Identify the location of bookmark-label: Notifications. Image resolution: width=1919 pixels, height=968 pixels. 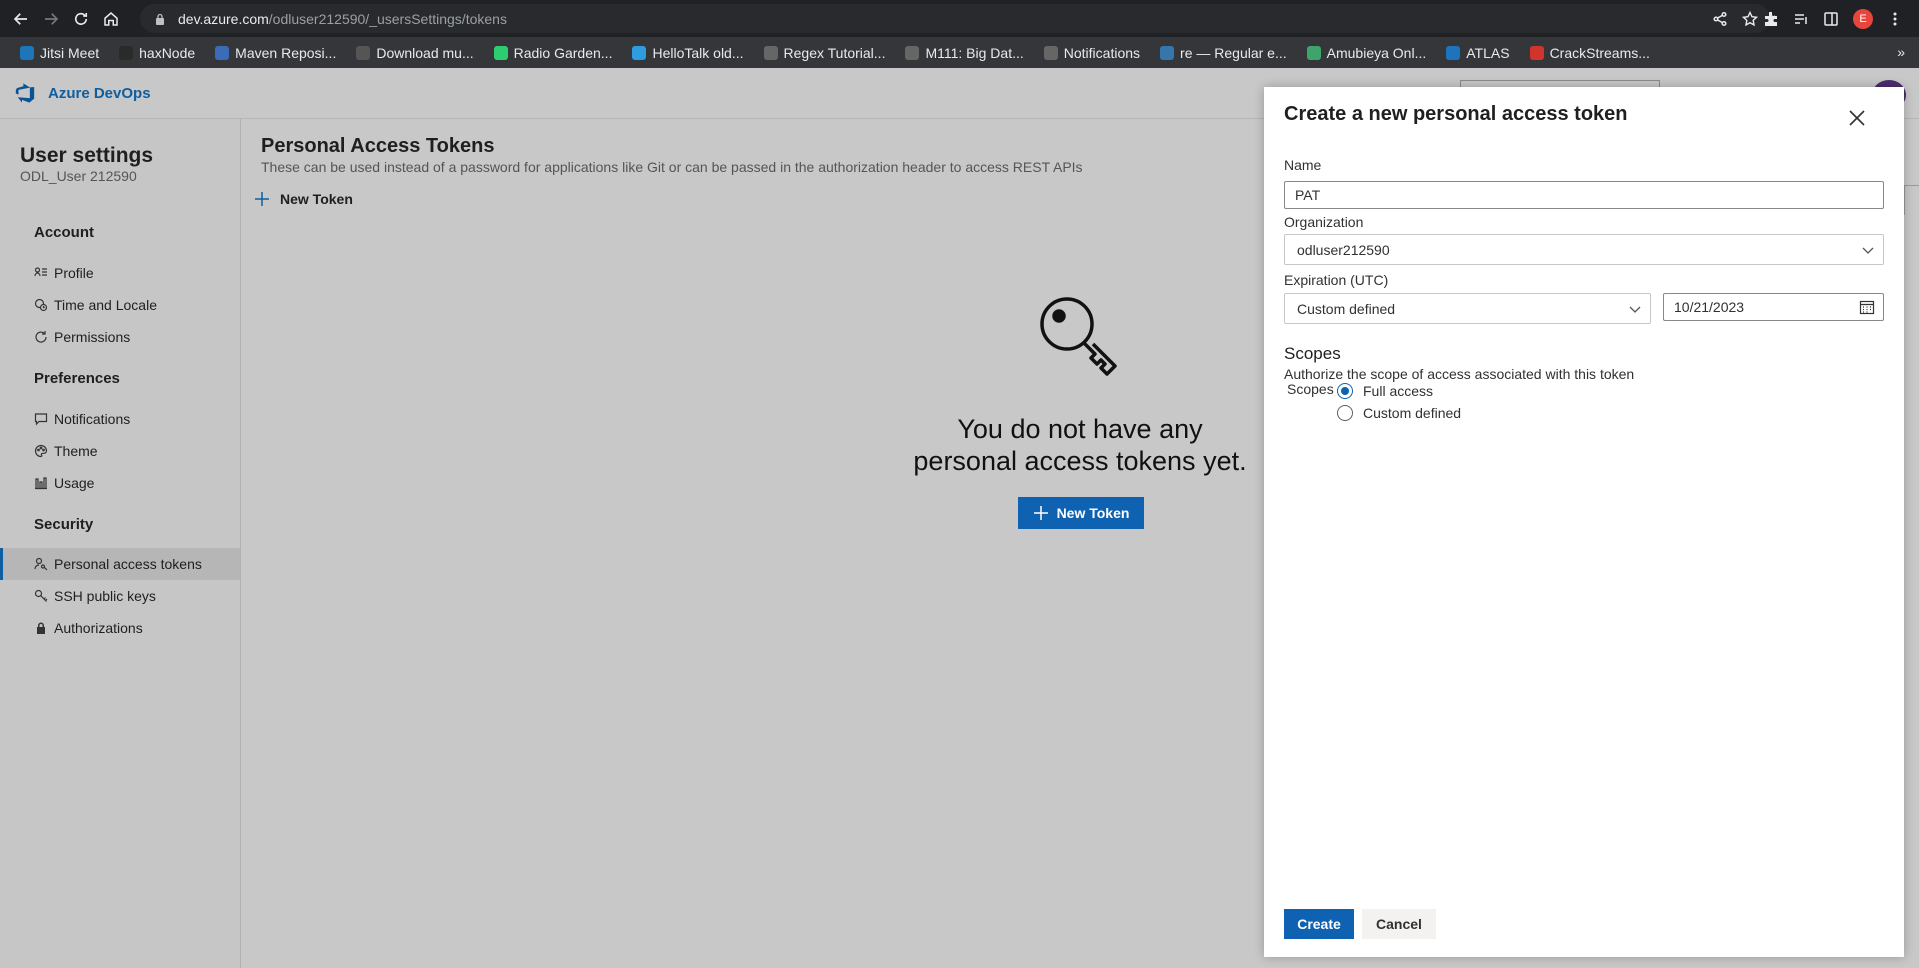
(1102, 52).